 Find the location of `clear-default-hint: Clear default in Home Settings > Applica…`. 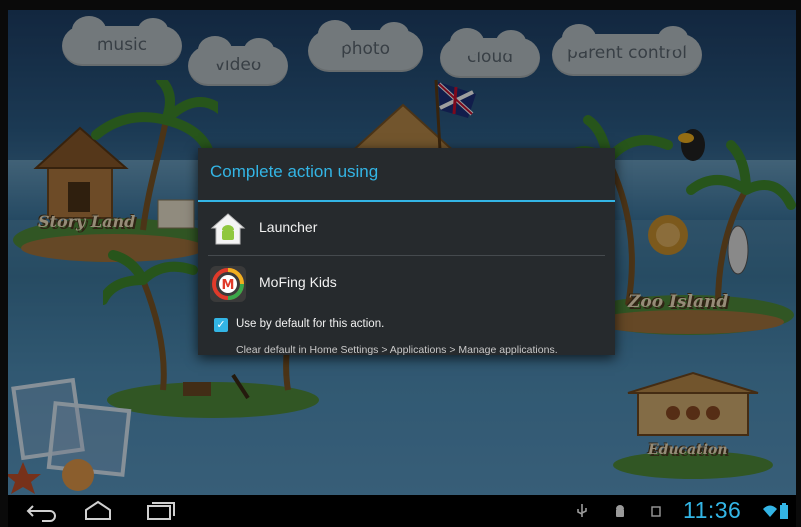

clear-default-hint: Clear default in Home Settings > Applica… is located at coordinates (397, 350).